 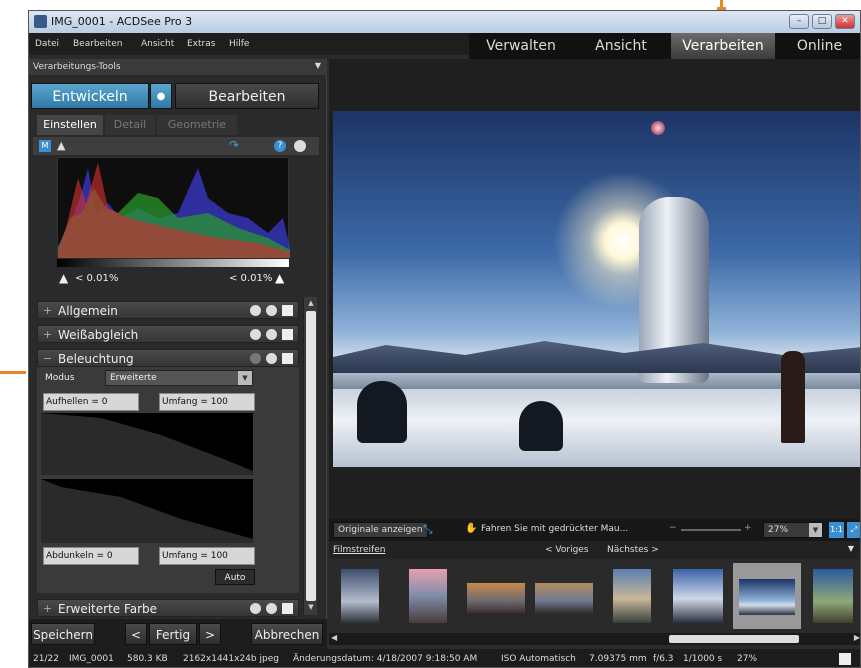 What do you see at coordinates (428, 529) in the screenshot?
I see `fit-icon: ⤡` at bounding box center [428, 529].